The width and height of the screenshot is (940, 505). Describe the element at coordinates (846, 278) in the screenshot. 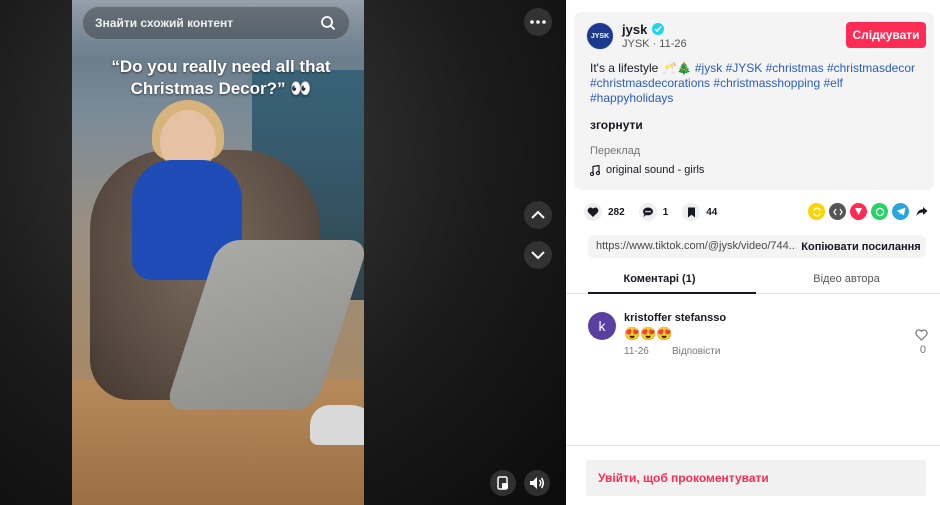

I see `tab-creator-videos: Відео автора` at that location.